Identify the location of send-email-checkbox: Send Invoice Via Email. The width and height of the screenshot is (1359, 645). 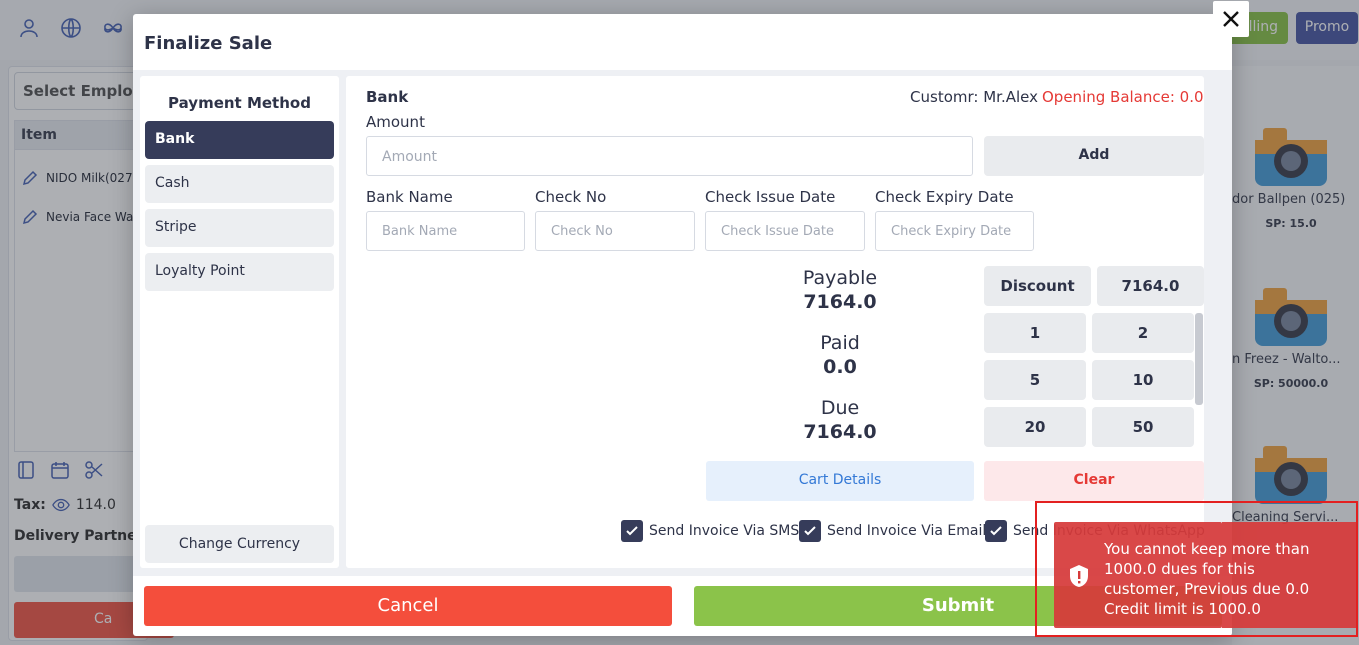
(892, 531).